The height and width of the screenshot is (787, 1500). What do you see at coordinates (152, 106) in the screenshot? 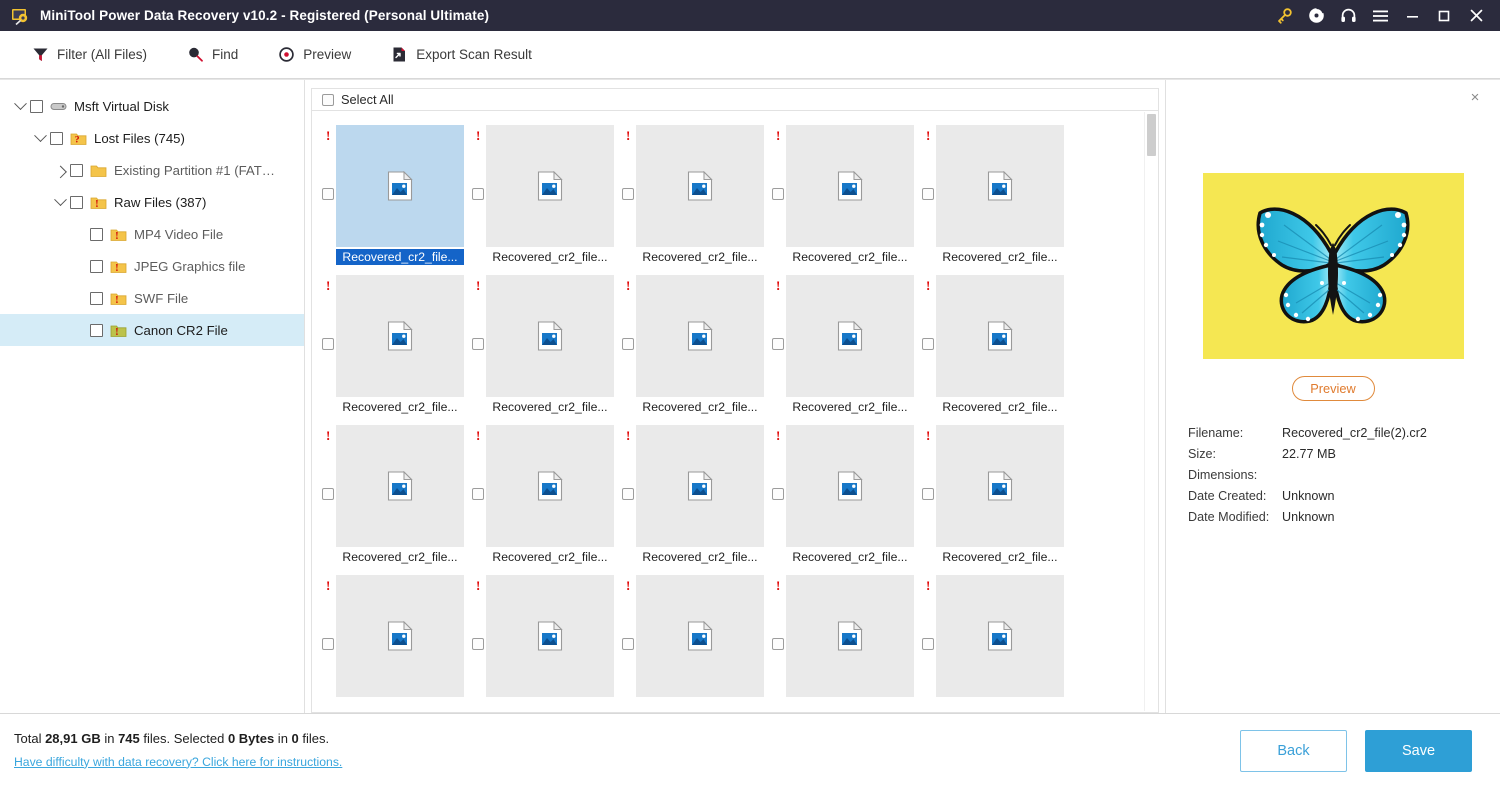
I see `sidebar-item-msft-virtual-disk: Msft Virtual Disk` at bounding box center [152, 106].